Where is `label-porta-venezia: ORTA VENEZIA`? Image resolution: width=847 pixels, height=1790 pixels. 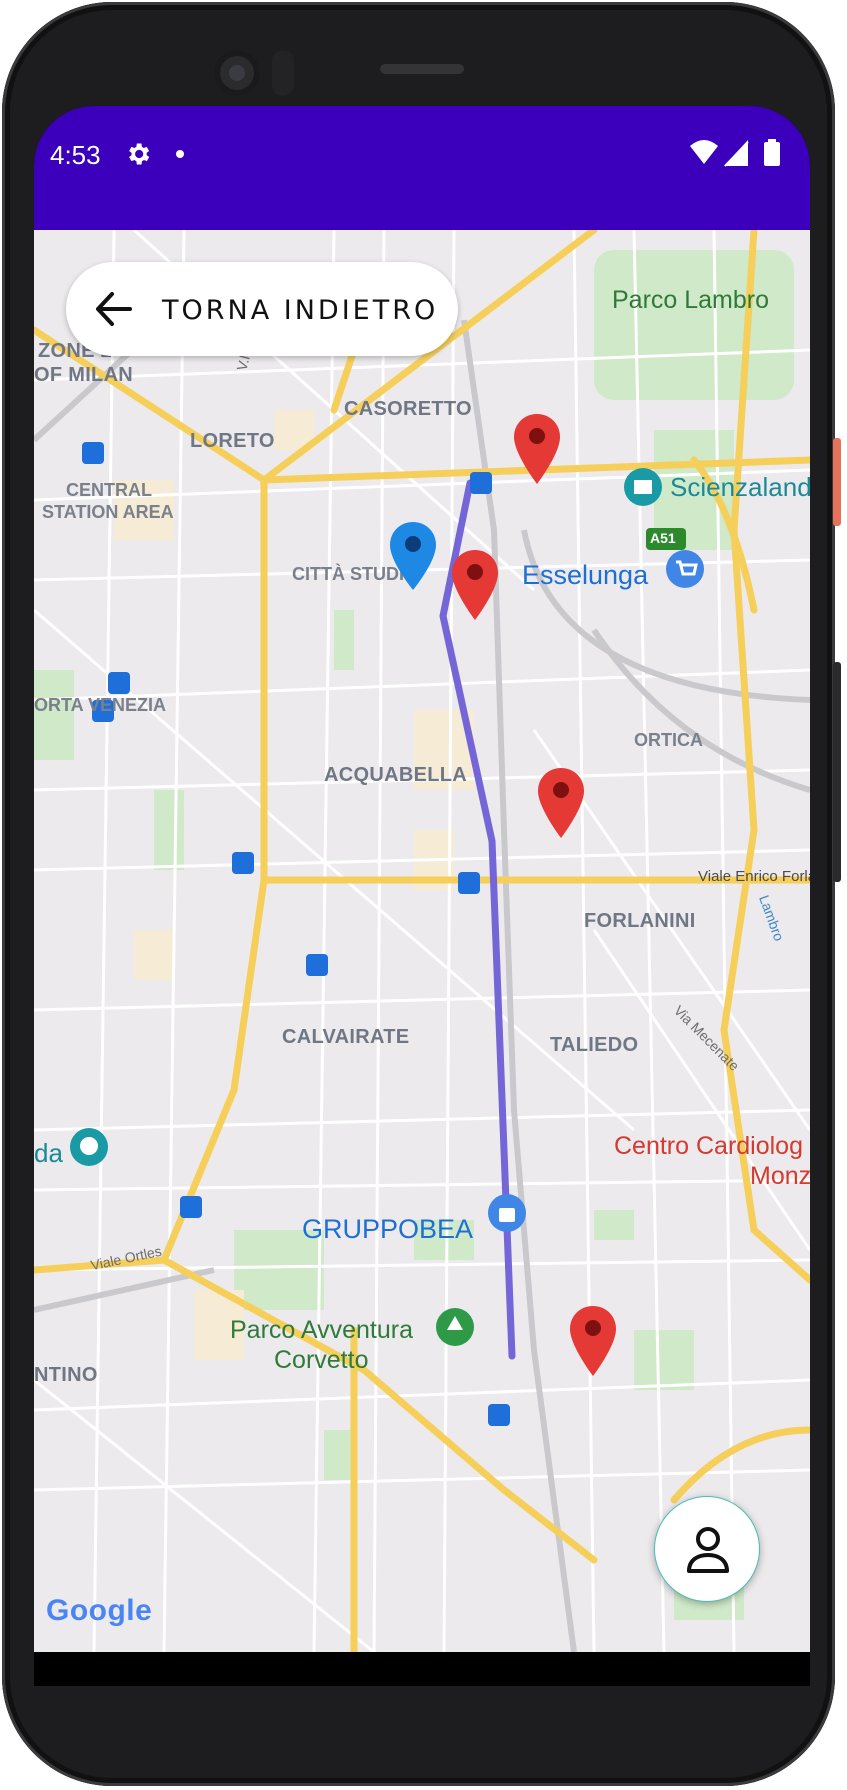 label-porta-venezia: ORTA VENEZIA is located at coordinates (100, 705).